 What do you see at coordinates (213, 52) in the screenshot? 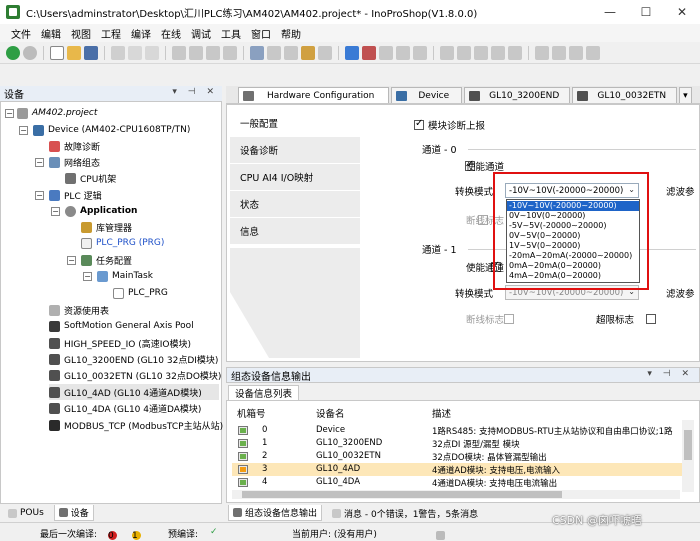
I see `paste-icon` at bounding box center [213, 52].